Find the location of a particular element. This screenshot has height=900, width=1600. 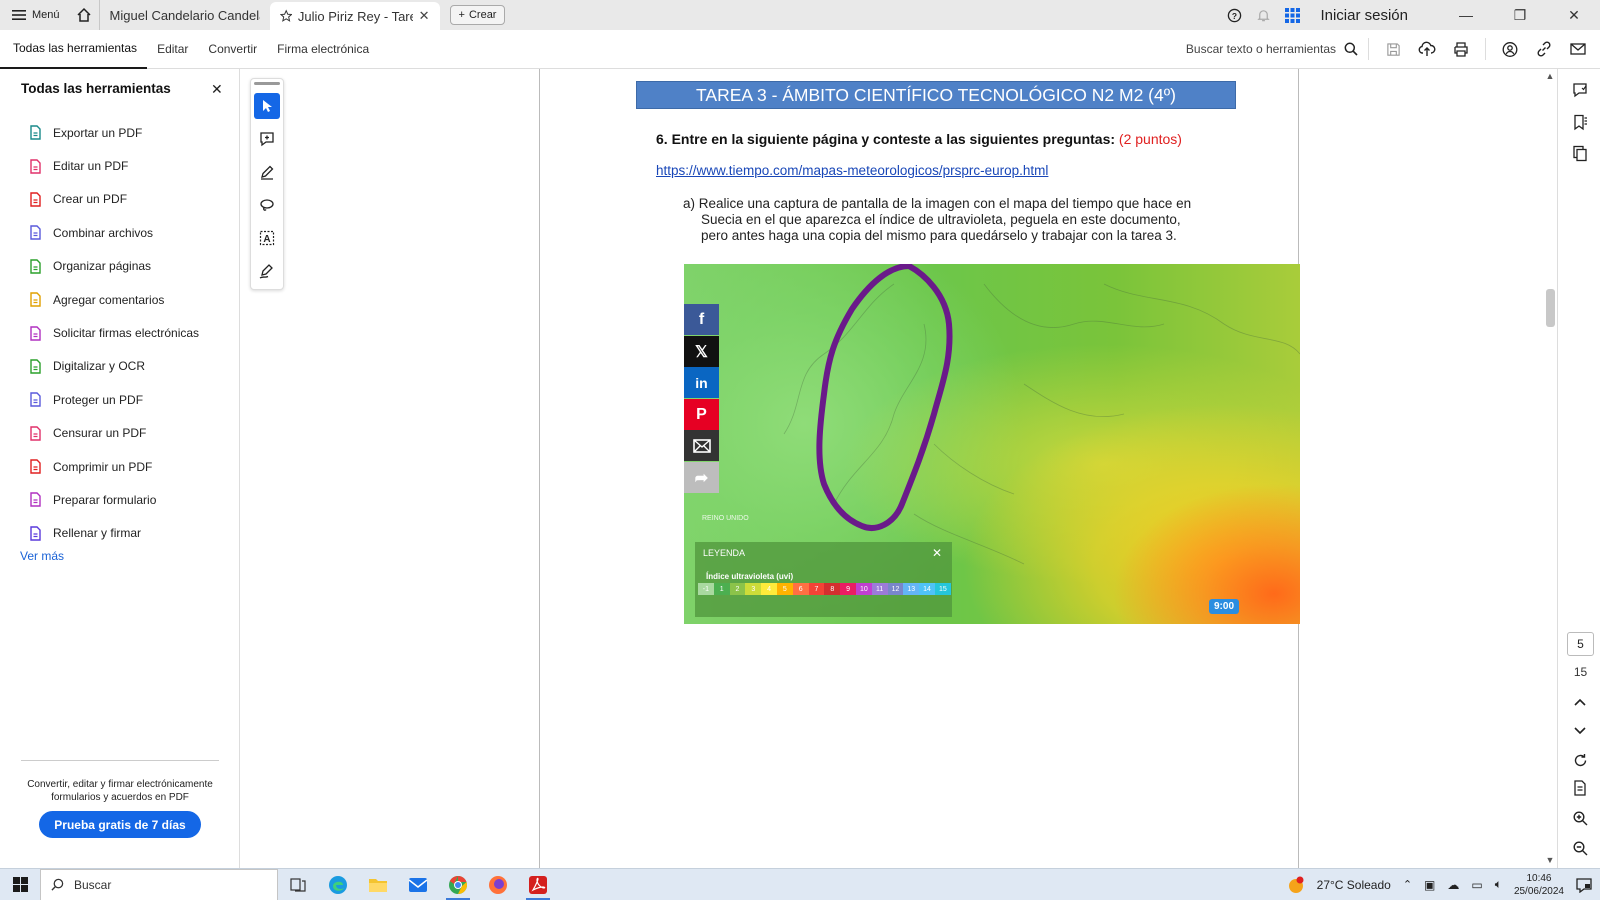

x-share-button: 𝕏 is located at coordinates (701, 351).